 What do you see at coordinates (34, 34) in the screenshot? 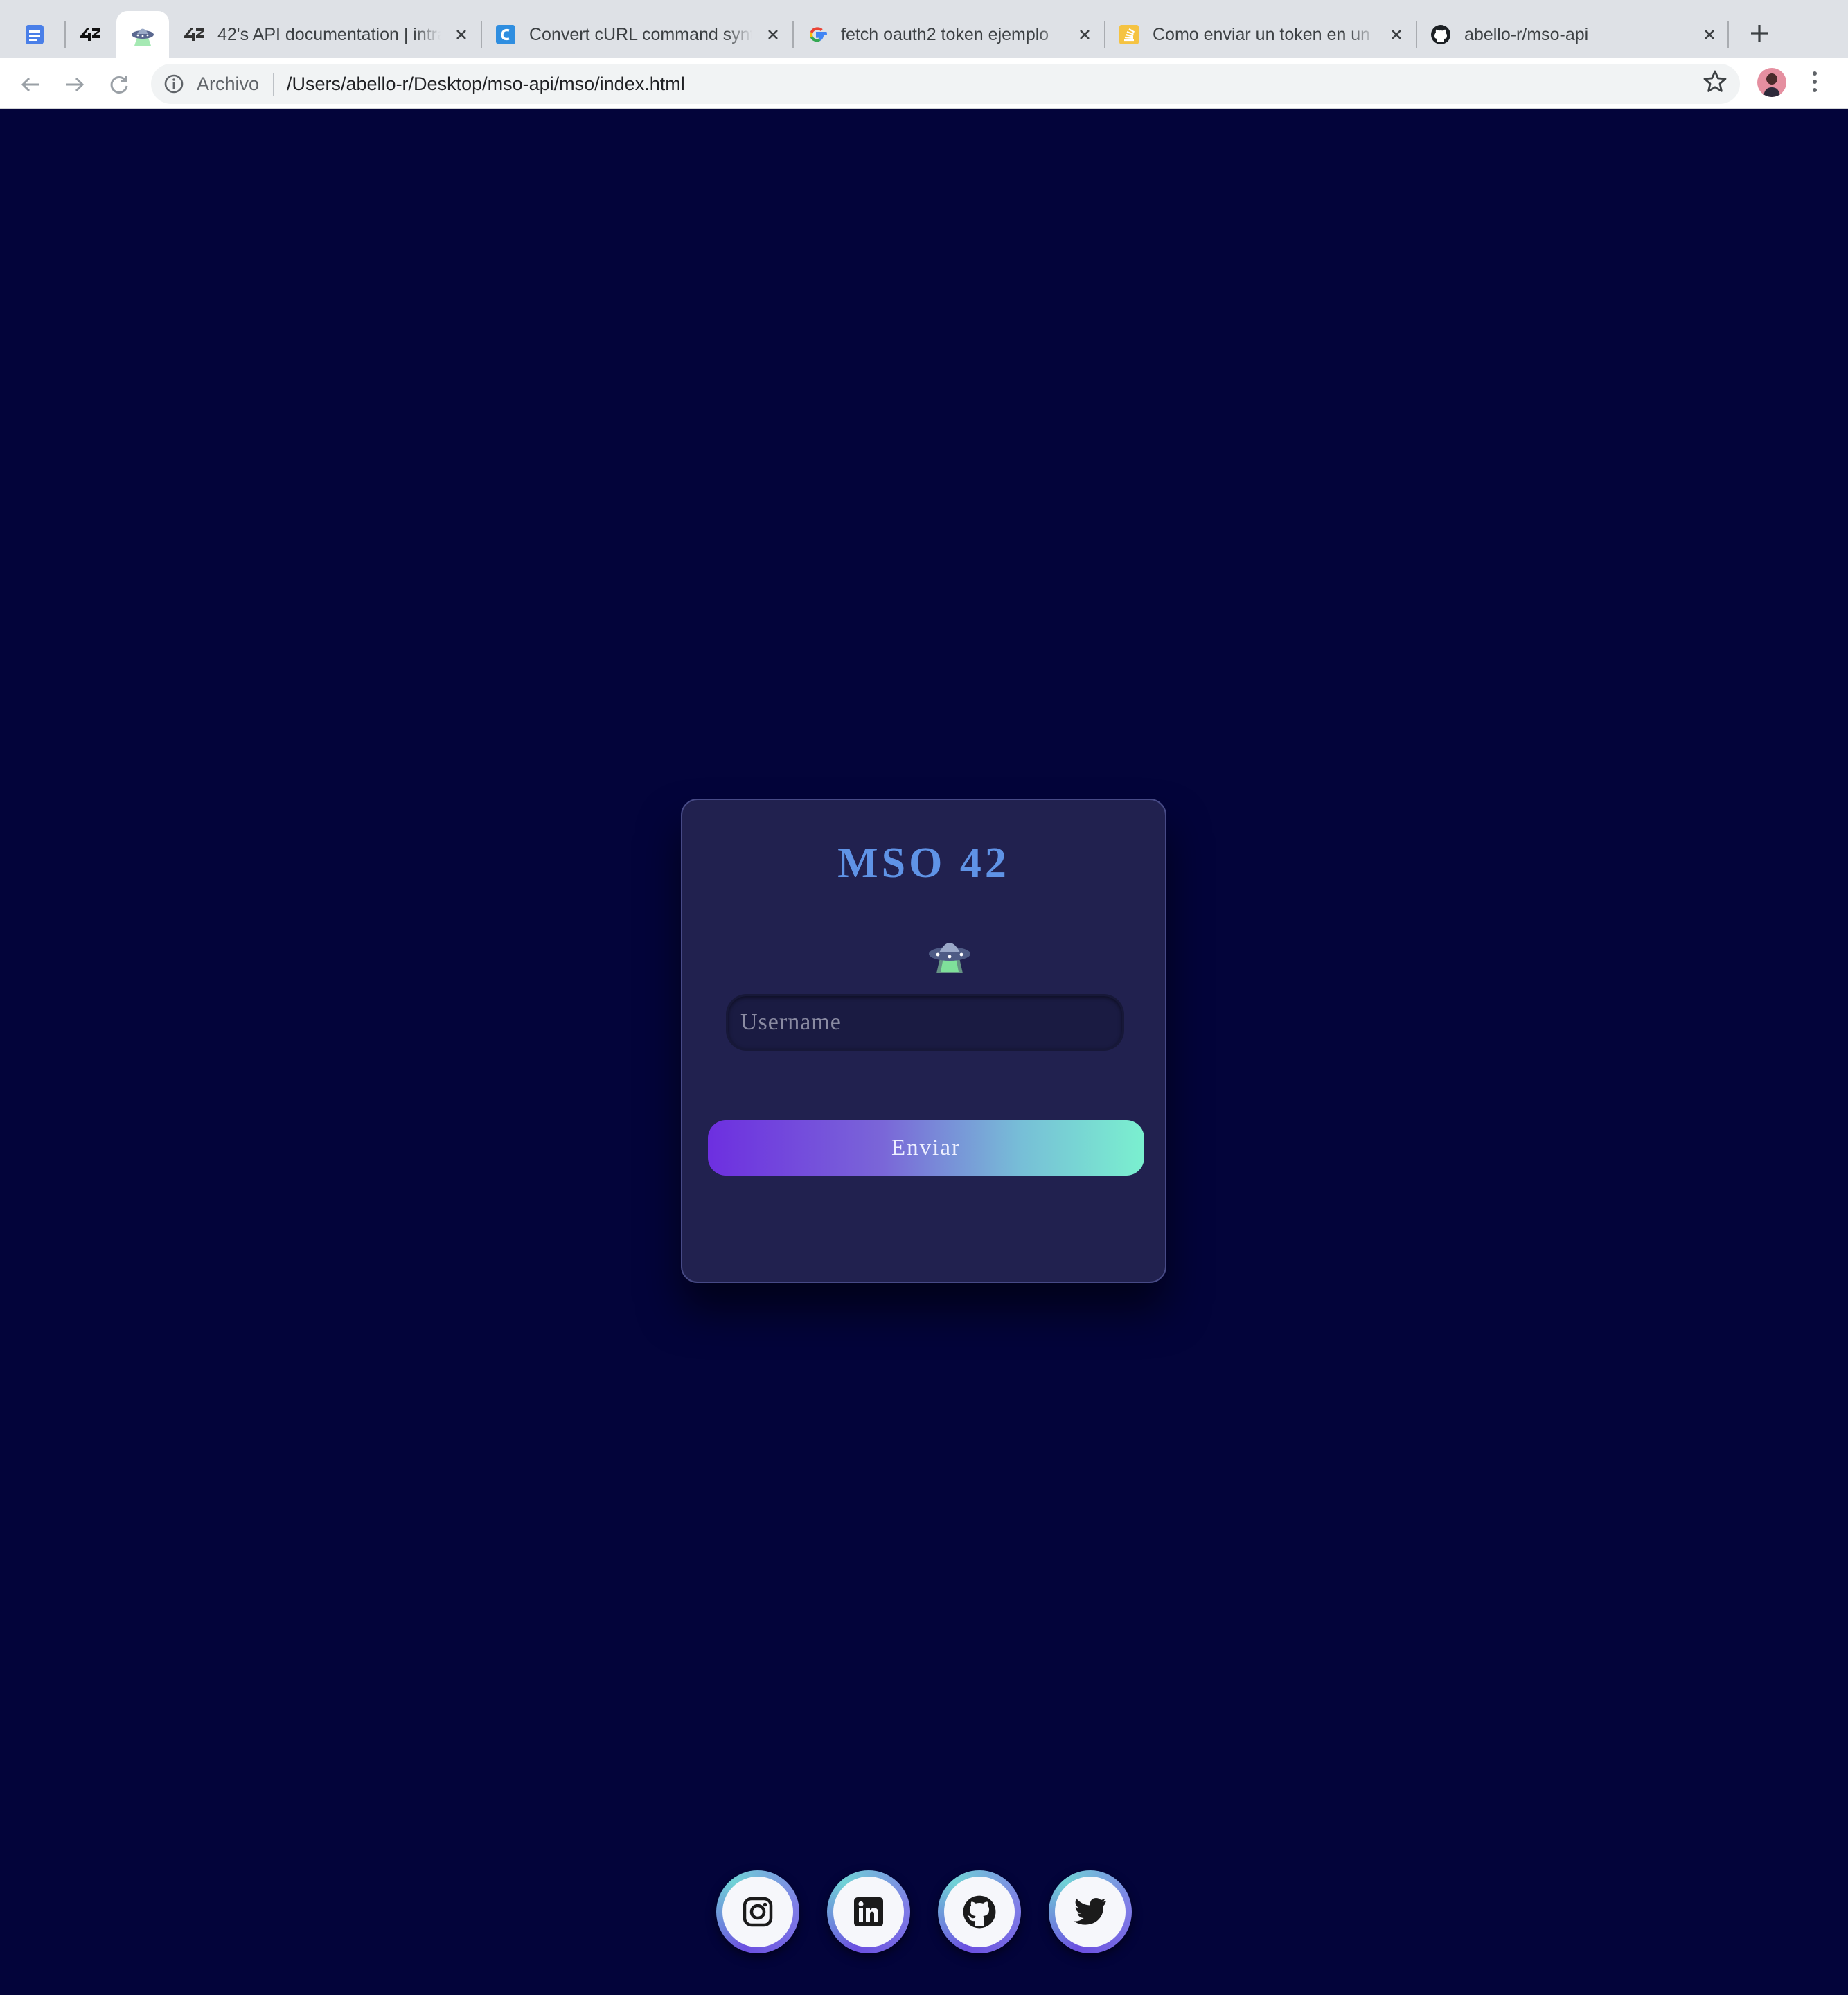
I see `google-docs-icon` at bounding box center [34, 34].